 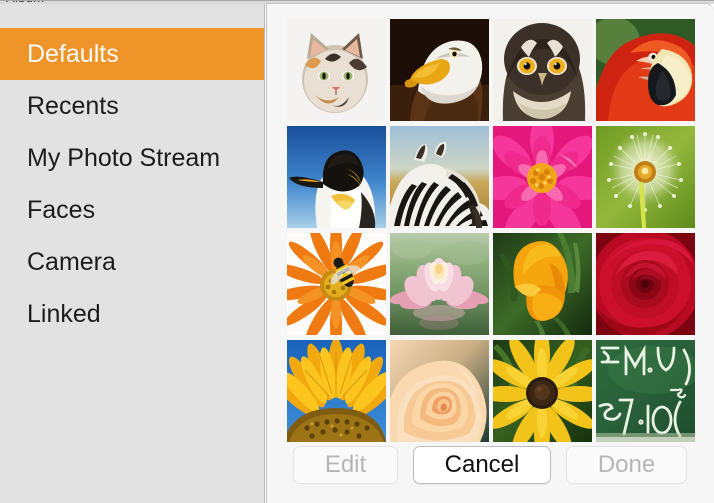 I want to click on sidebar-item-defaults: Defaults, so click(x=132, y=54).